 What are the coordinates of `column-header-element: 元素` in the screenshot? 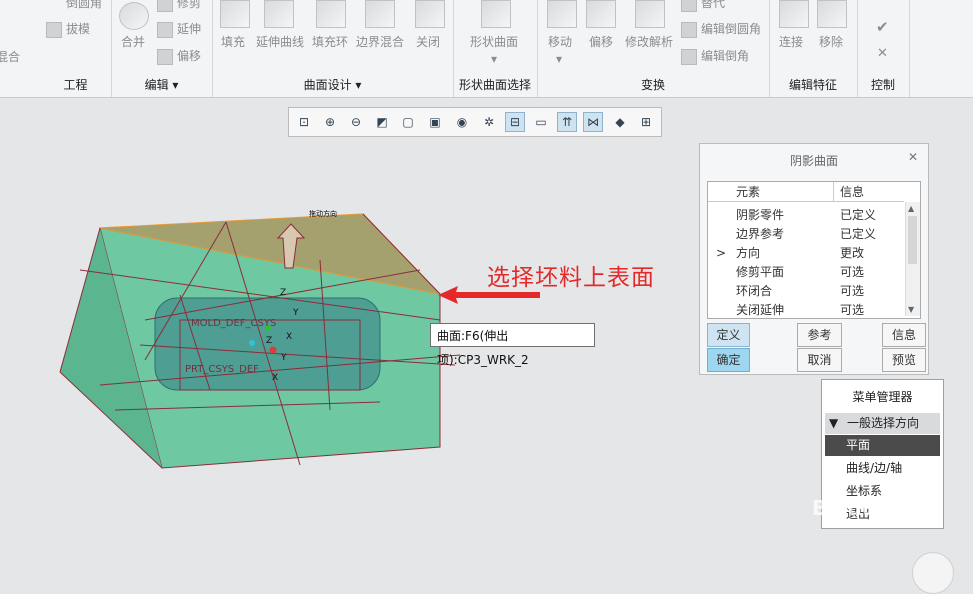 It's located at (771, 192).